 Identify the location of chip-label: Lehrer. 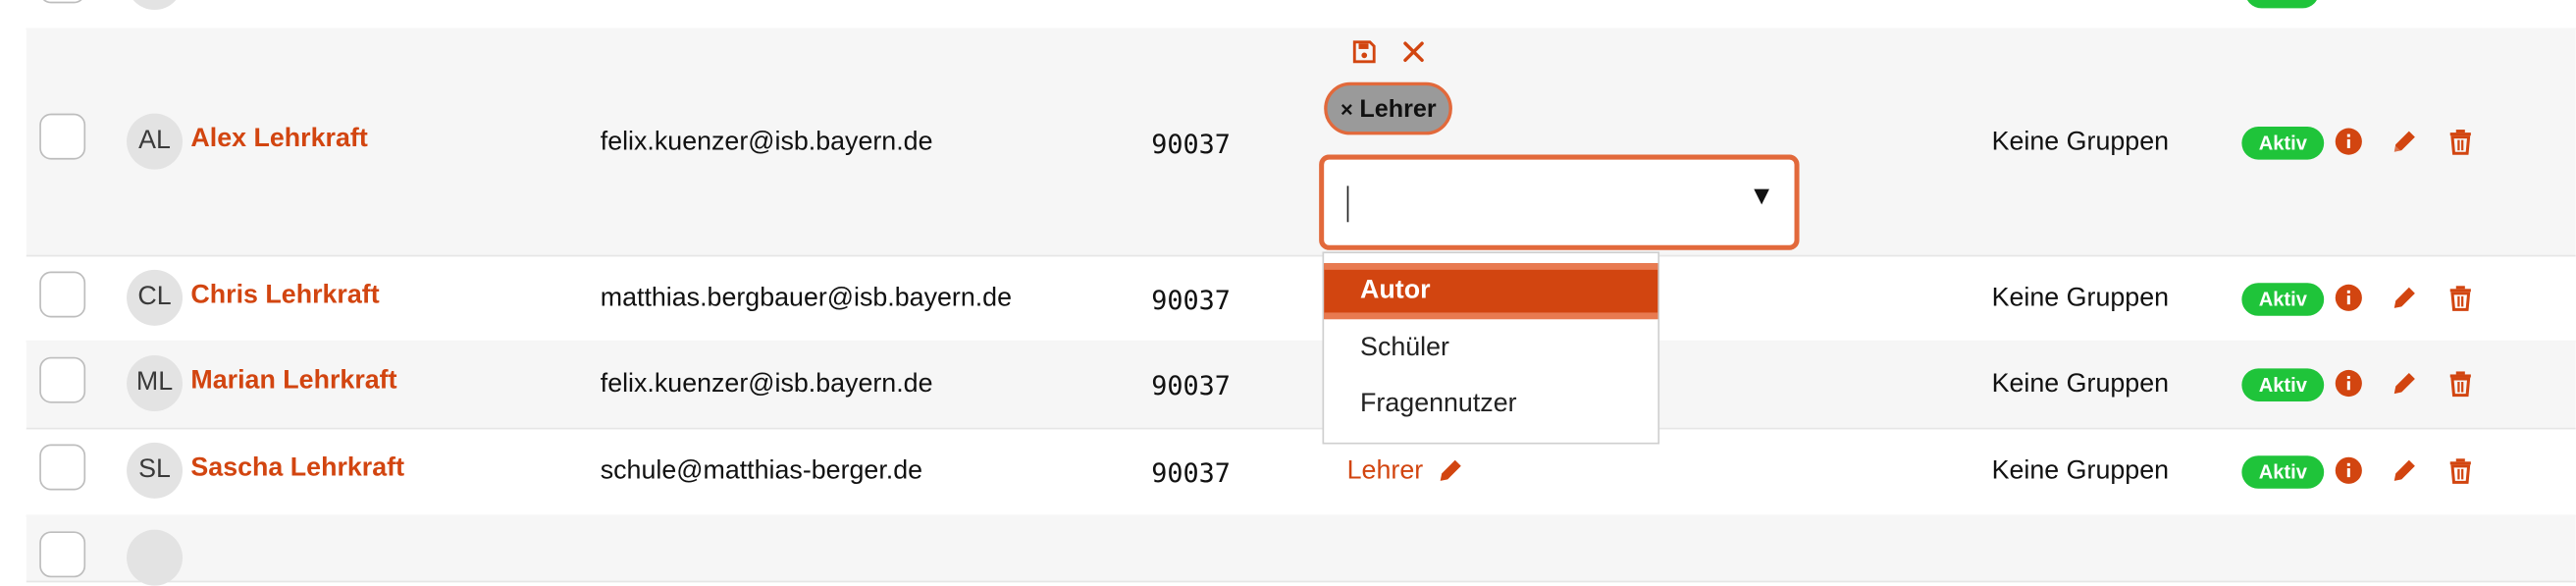
(1398, 108).